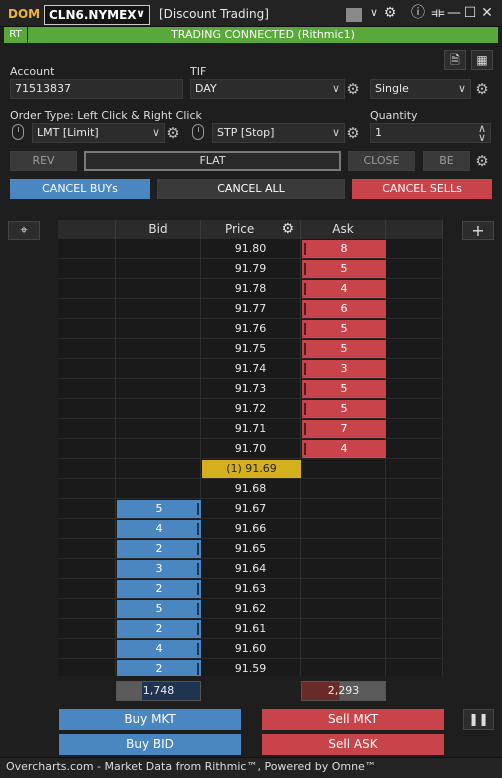 This screenshot has width=502, height=778. Describe the element at coordinates (251, 489) in the screenshot. I see `ladder-cell-price: 91.68` at that location.